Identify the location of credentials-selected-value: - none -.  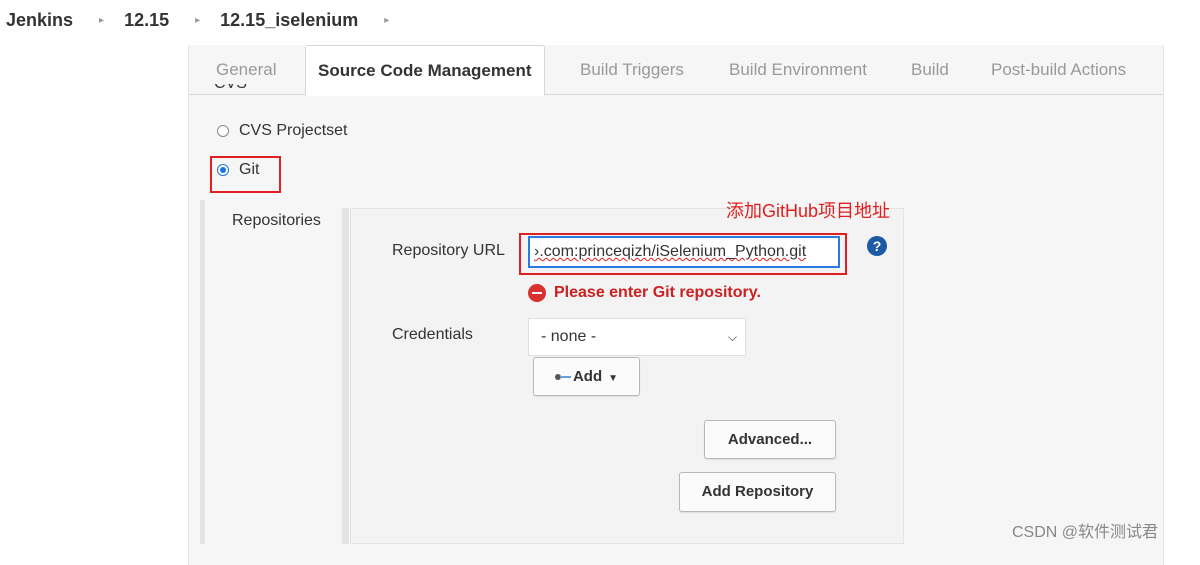
(569, 336).